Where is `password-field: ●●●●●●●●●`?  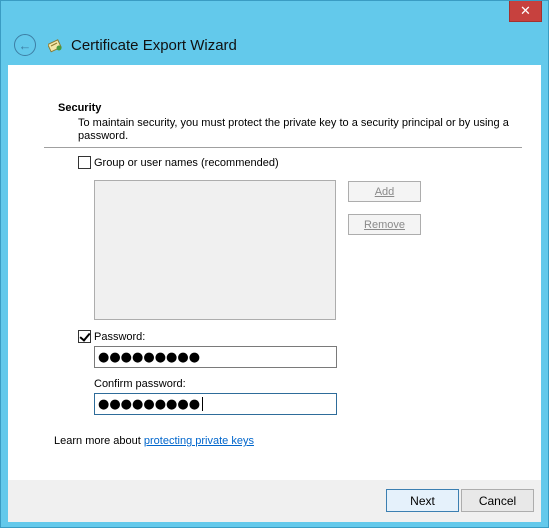
password-field: ●●●●●●●●● is located at coordinates (215, 357).